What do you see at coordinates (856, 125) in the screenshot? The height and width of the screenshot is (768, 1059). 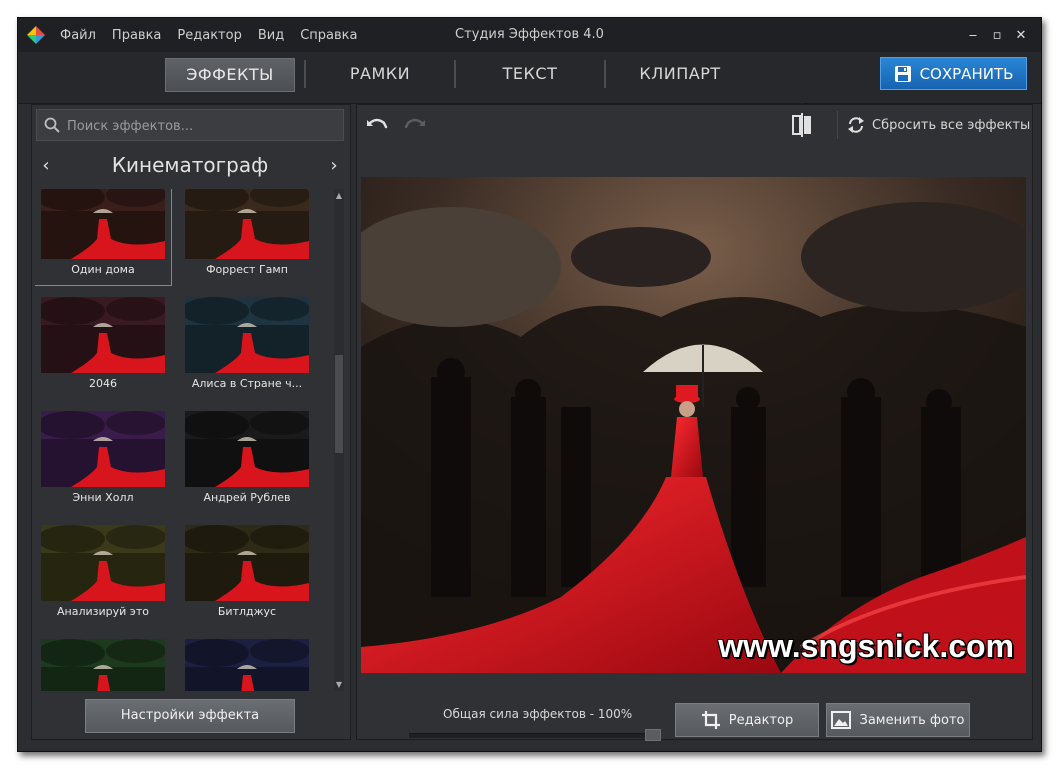 I see `refresh-icon` at bounding box center [856, 125].